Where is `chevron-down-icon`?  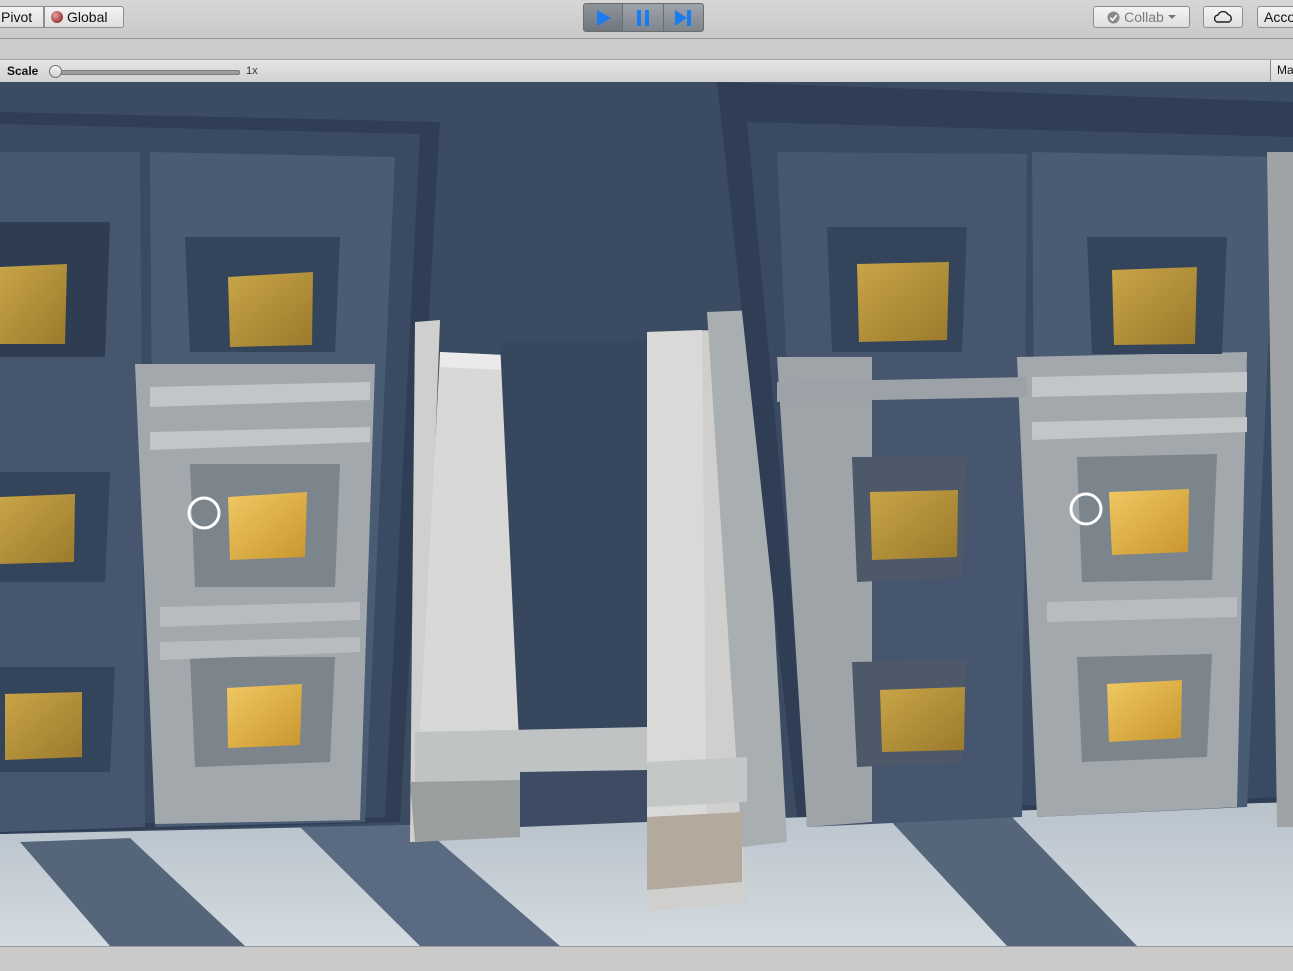 chevron-down-icon is located at coordinates (1171, 17).